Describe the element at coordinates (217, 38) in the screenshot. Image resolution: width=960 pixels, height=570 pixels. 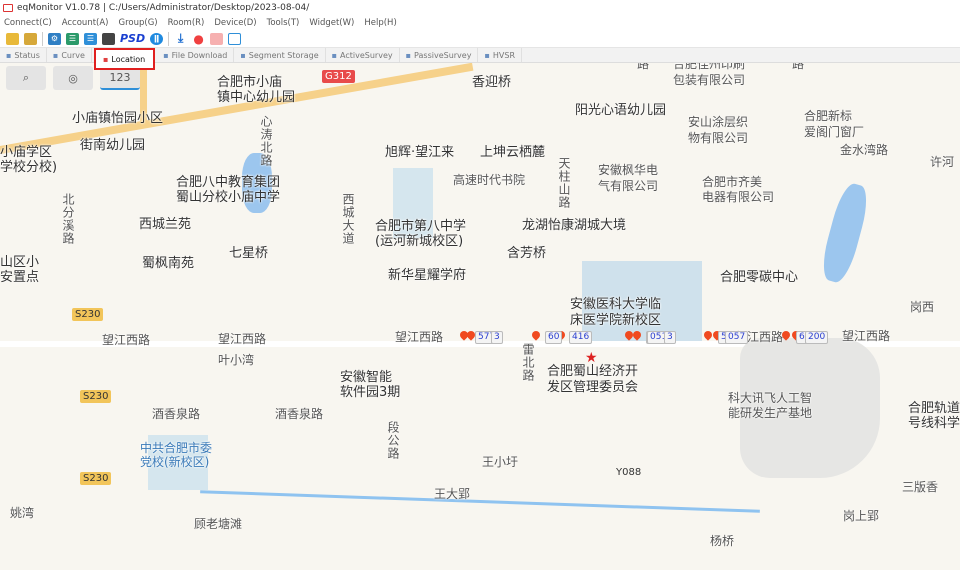
I see `alarm-icon` at that location.